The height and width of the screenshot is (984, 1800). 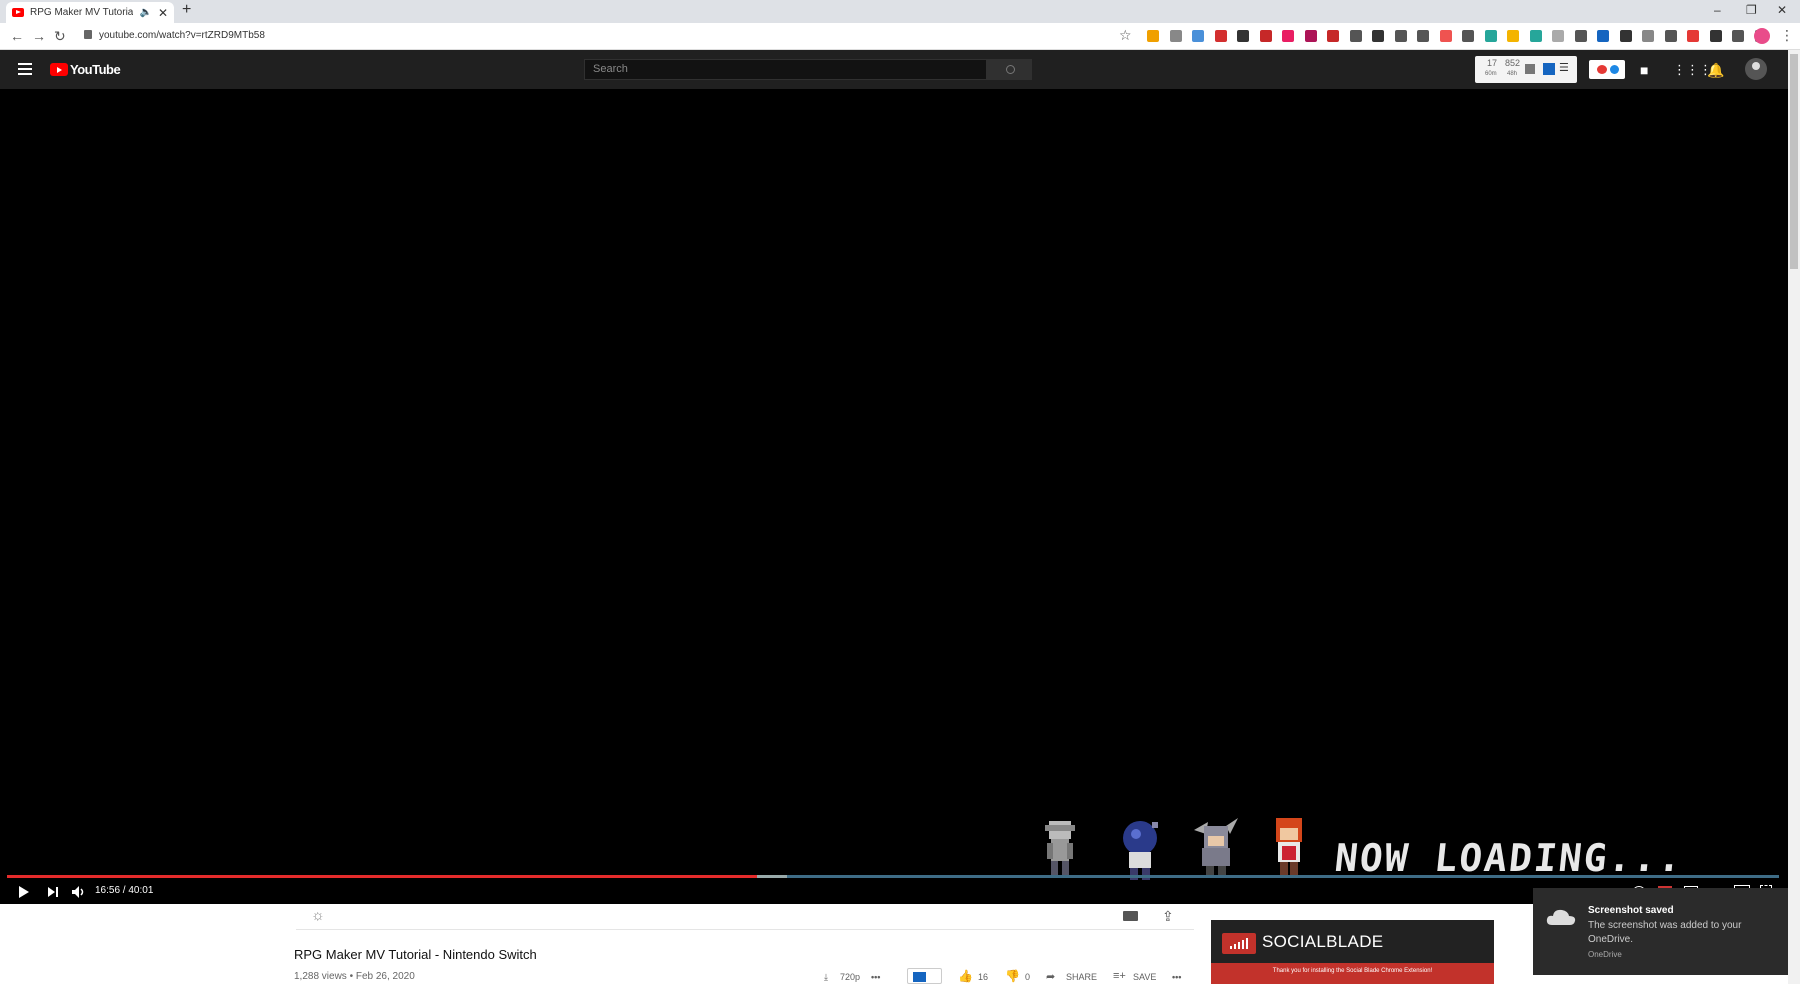 What do you see at coordinates (163, 13) in the screenshot?
I see `tab-close-icon: ✕` at bounding box center [163, 13].